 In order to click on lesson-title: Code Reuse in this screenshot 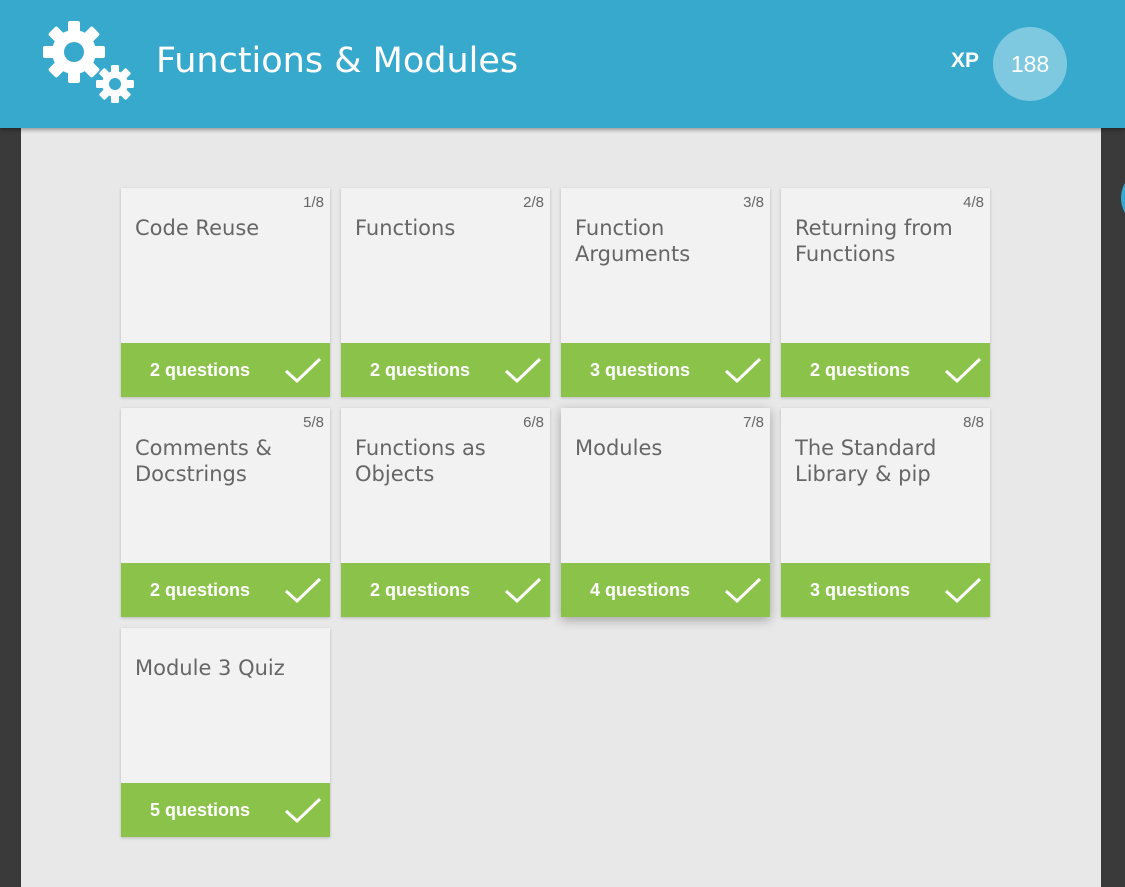, I will do `click(197, 228)`.